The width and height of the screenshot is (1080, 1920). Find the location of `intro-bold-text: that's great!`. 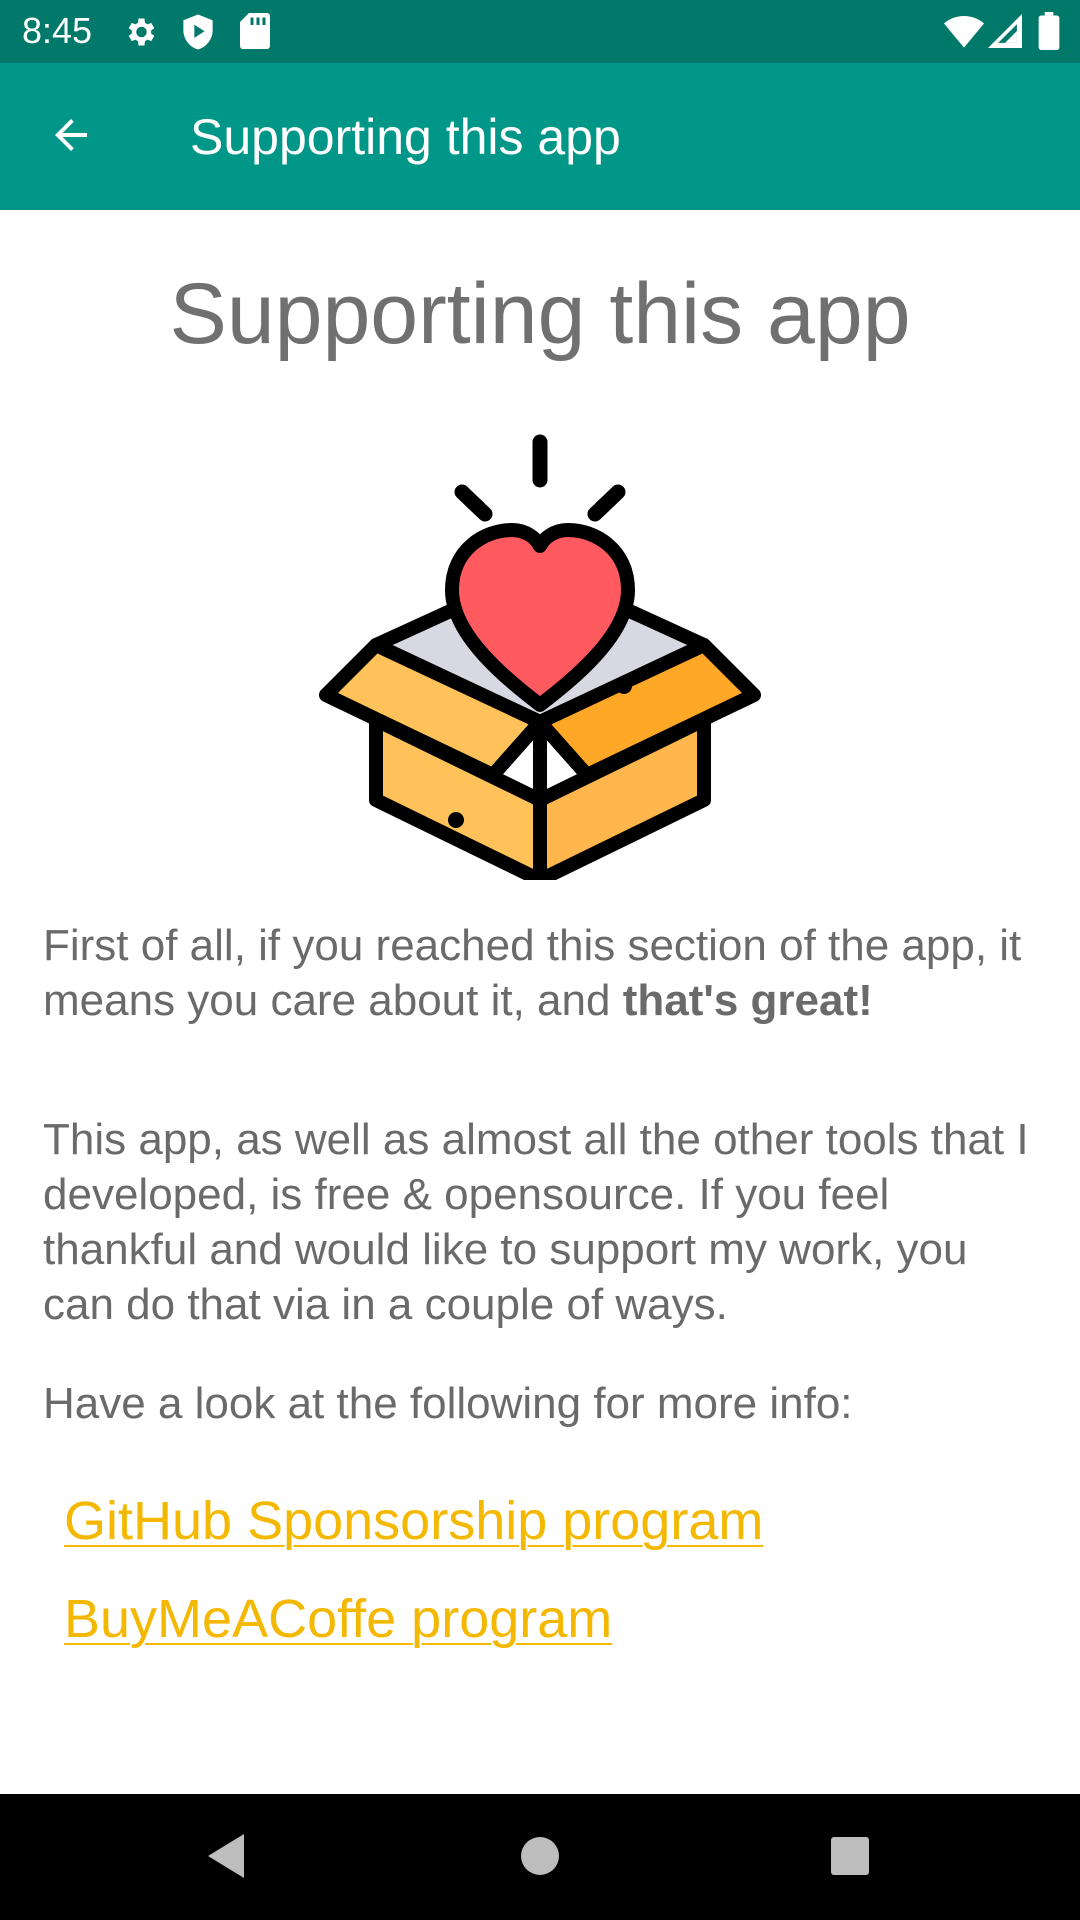

intro-bold-text: that's great! is located at coordinates (747, 1000).